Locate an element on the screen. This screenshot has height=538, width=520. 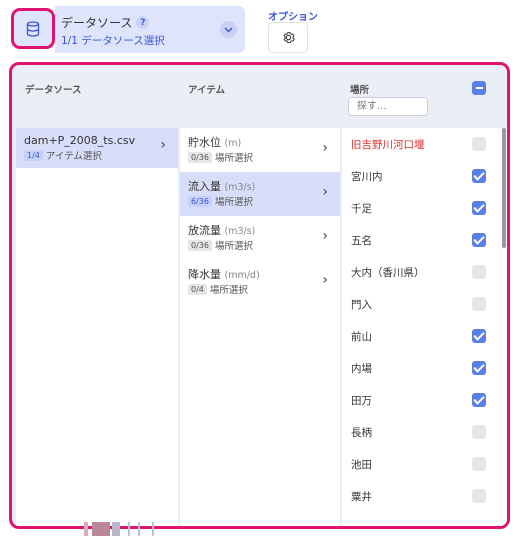
location-row: 田万 is located at coordinates (422, 400).